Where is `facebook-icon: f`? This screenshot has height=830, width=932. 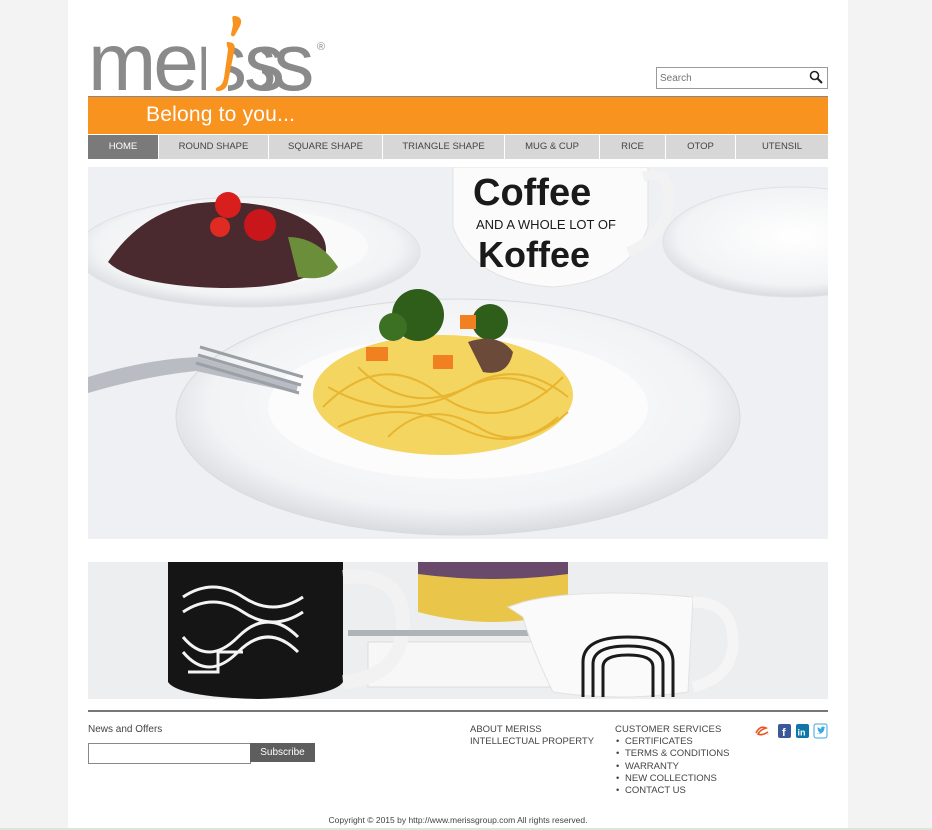 facebook-icon: f is located at coordinates (784, 731).